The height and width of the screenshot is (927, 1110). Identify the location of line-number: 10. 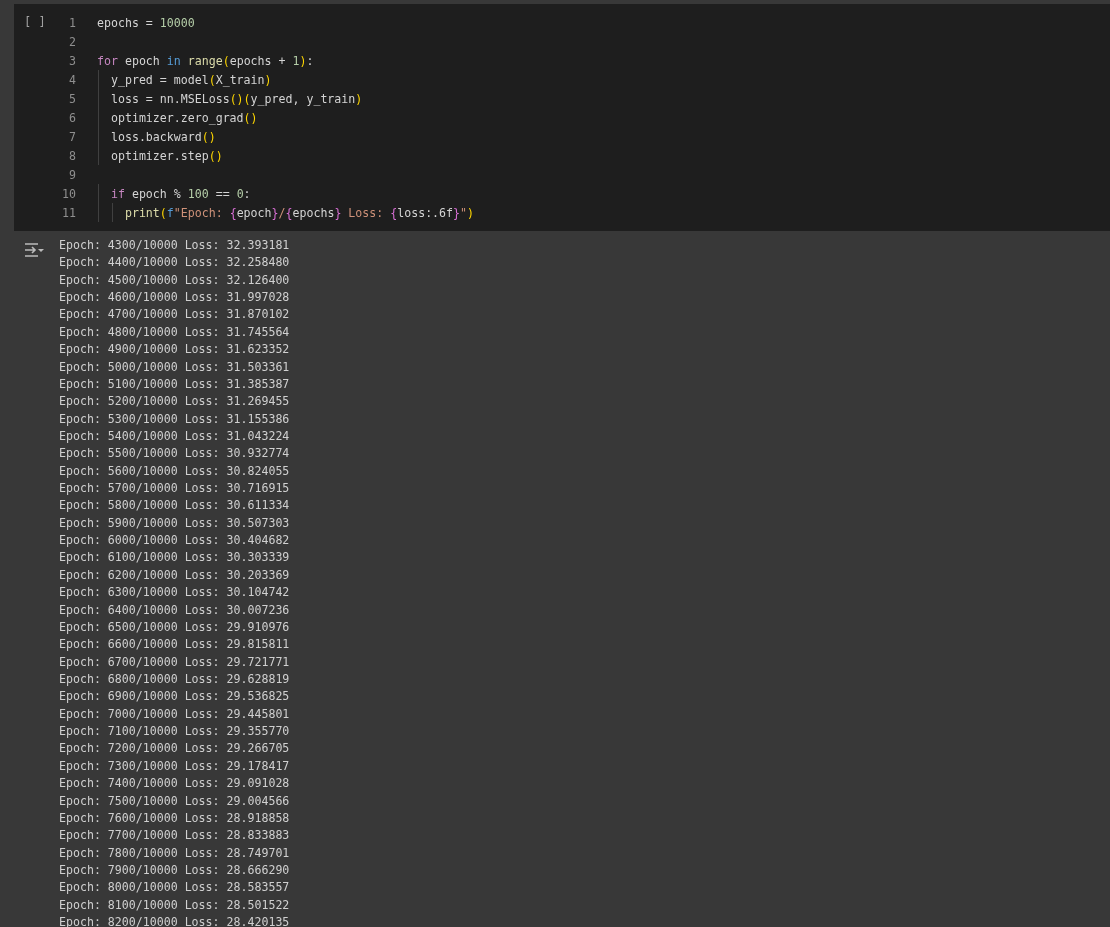
(68, 193).